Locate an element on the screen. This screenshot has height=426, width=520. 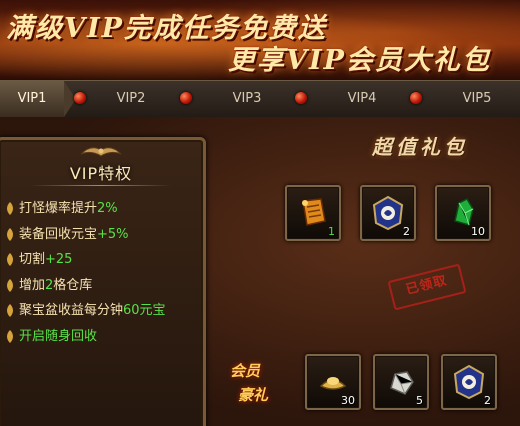
scroll-icon is located at coordinates (314, 212).